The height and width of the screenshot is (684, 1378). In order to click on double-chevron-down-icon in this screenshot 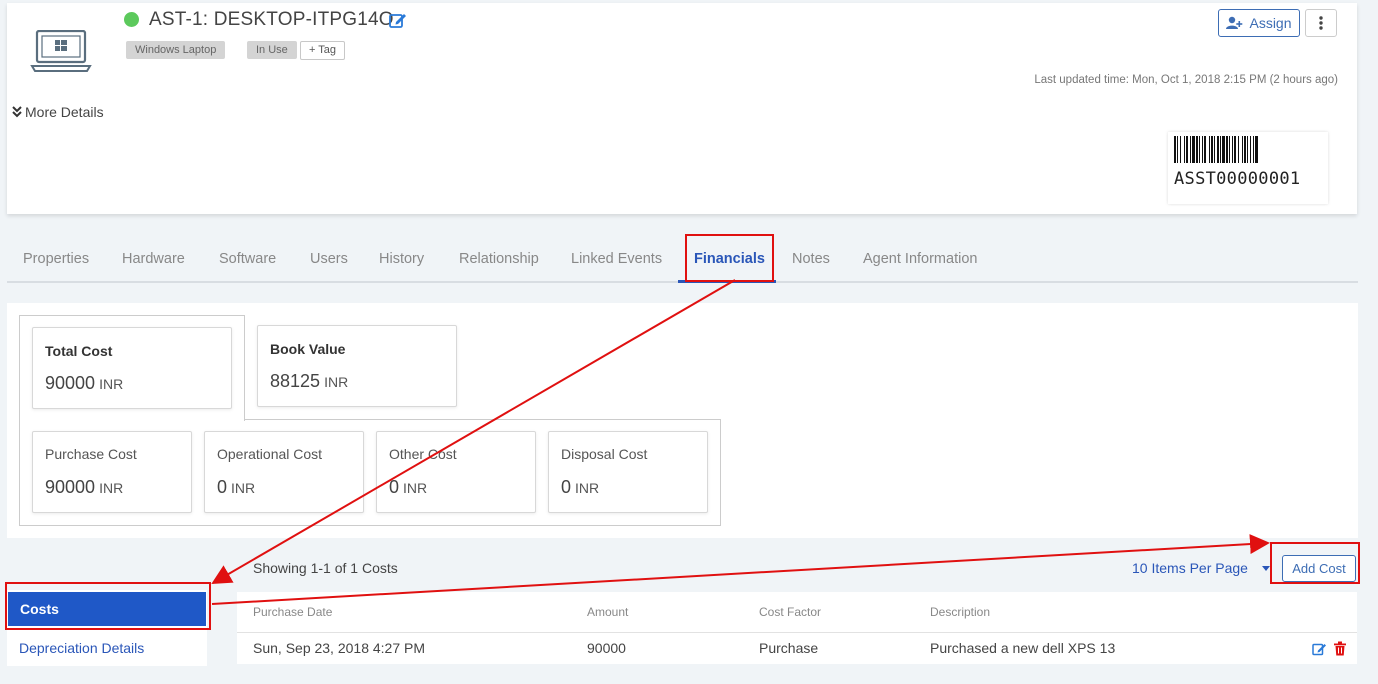, I will do `click(17, 112)`.